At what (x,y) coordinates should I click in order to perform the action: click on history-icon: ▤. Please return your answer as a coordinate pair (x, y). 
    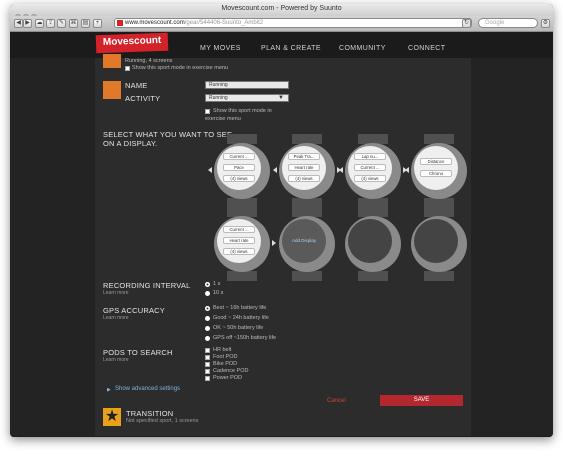
    Looking at the image, I should click on (85, 23).